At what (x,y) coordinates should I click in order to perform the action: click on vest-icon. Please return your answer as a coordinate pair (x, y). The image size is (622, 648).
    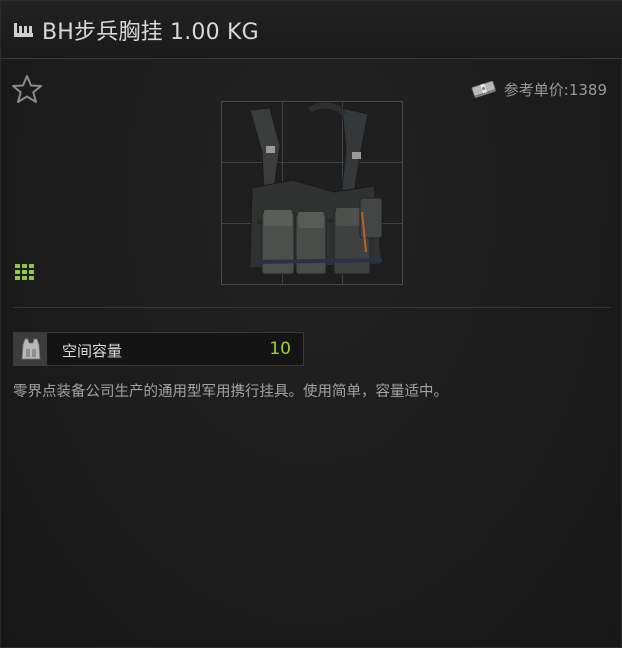
    Looking at the image, I should click on (30, 349).